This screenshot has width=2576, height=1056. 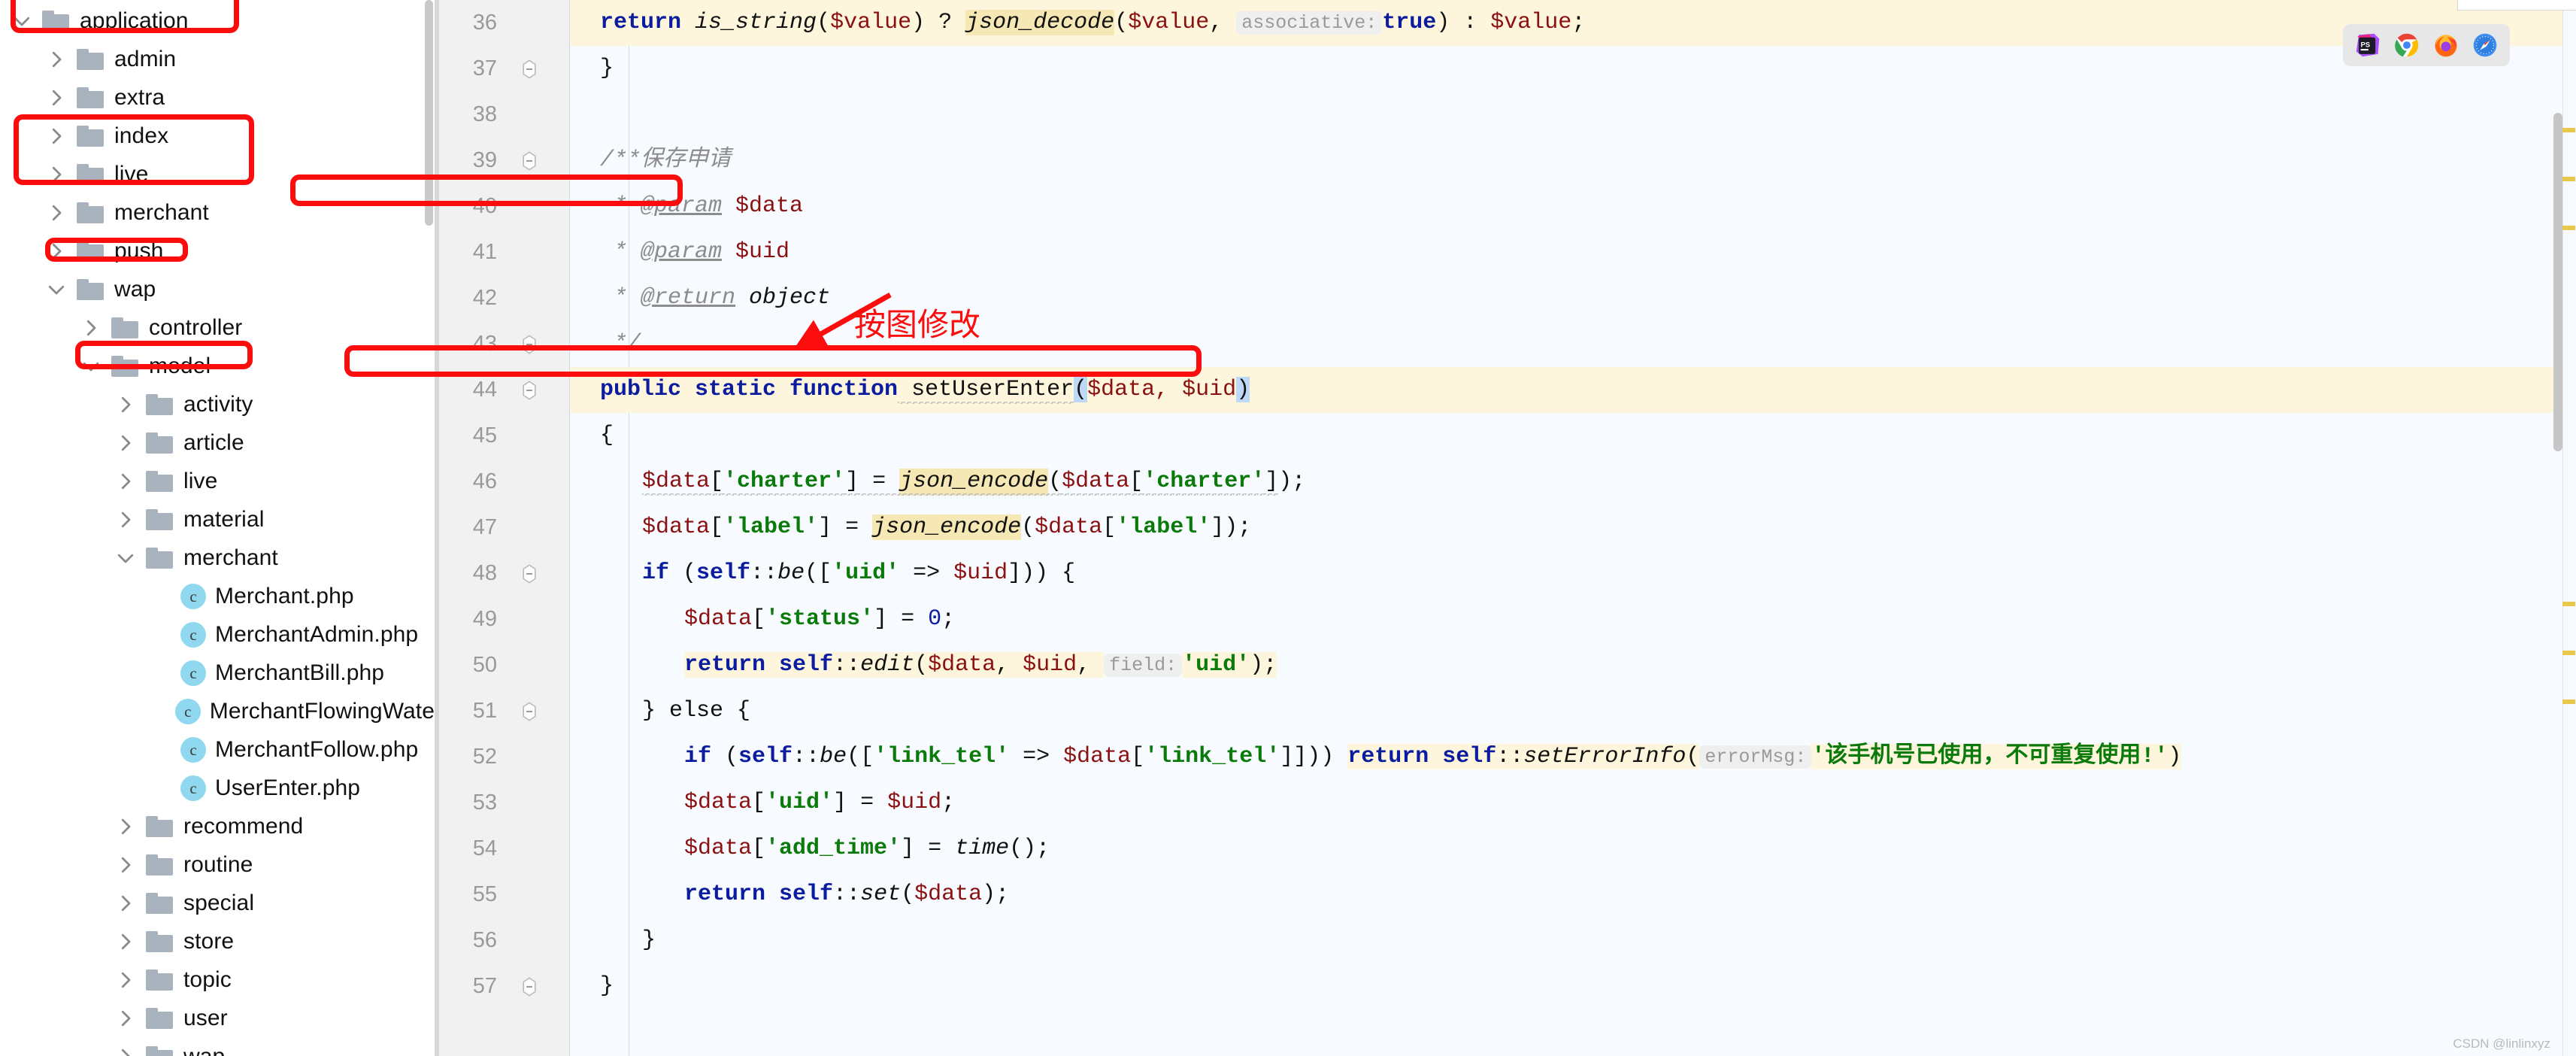 I want to click on code-line-45: {, so click(x=1573, y=436).